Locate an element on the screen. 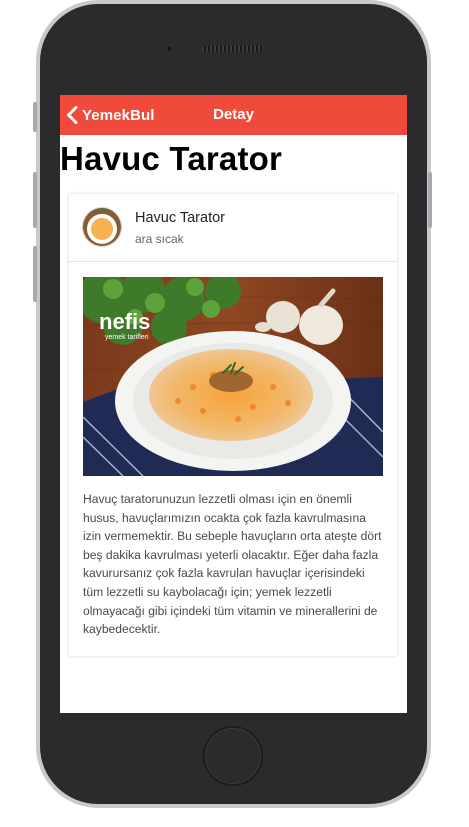  card-subtitle: ara sıcak is located at coordinates (159, 239).